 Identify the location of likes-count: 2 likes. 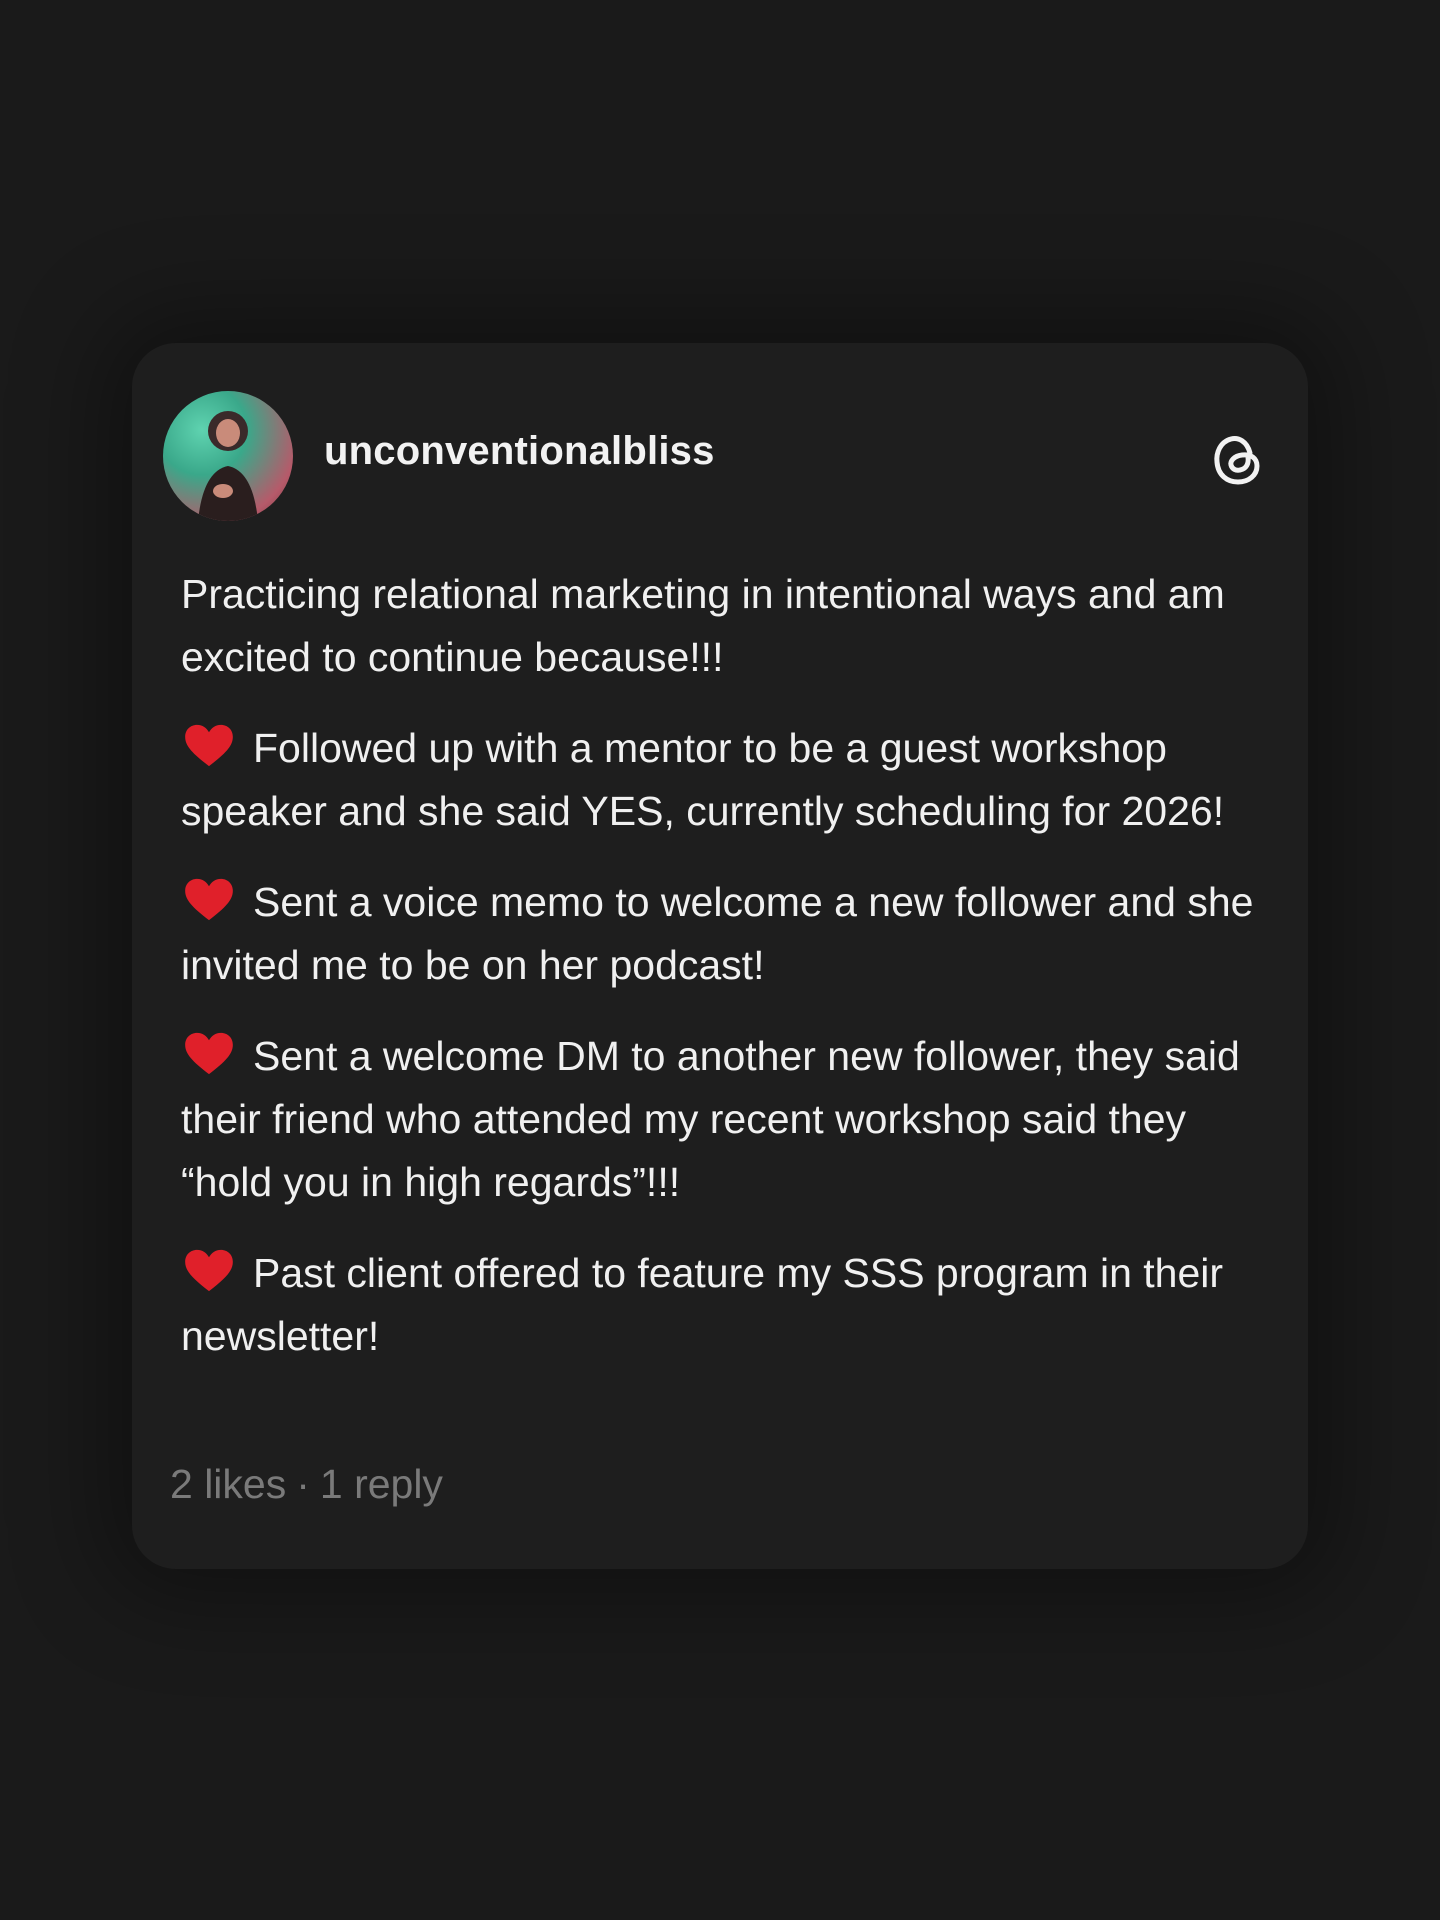
(228, 1484).